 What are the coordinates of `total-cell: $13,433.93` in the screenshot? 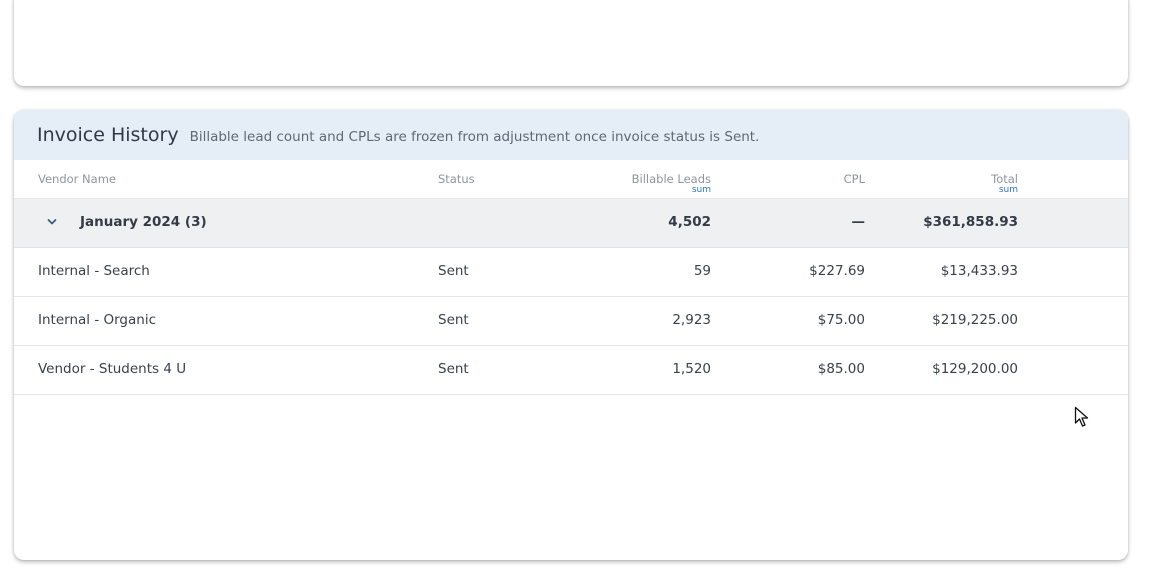 It's located at (979, 271).